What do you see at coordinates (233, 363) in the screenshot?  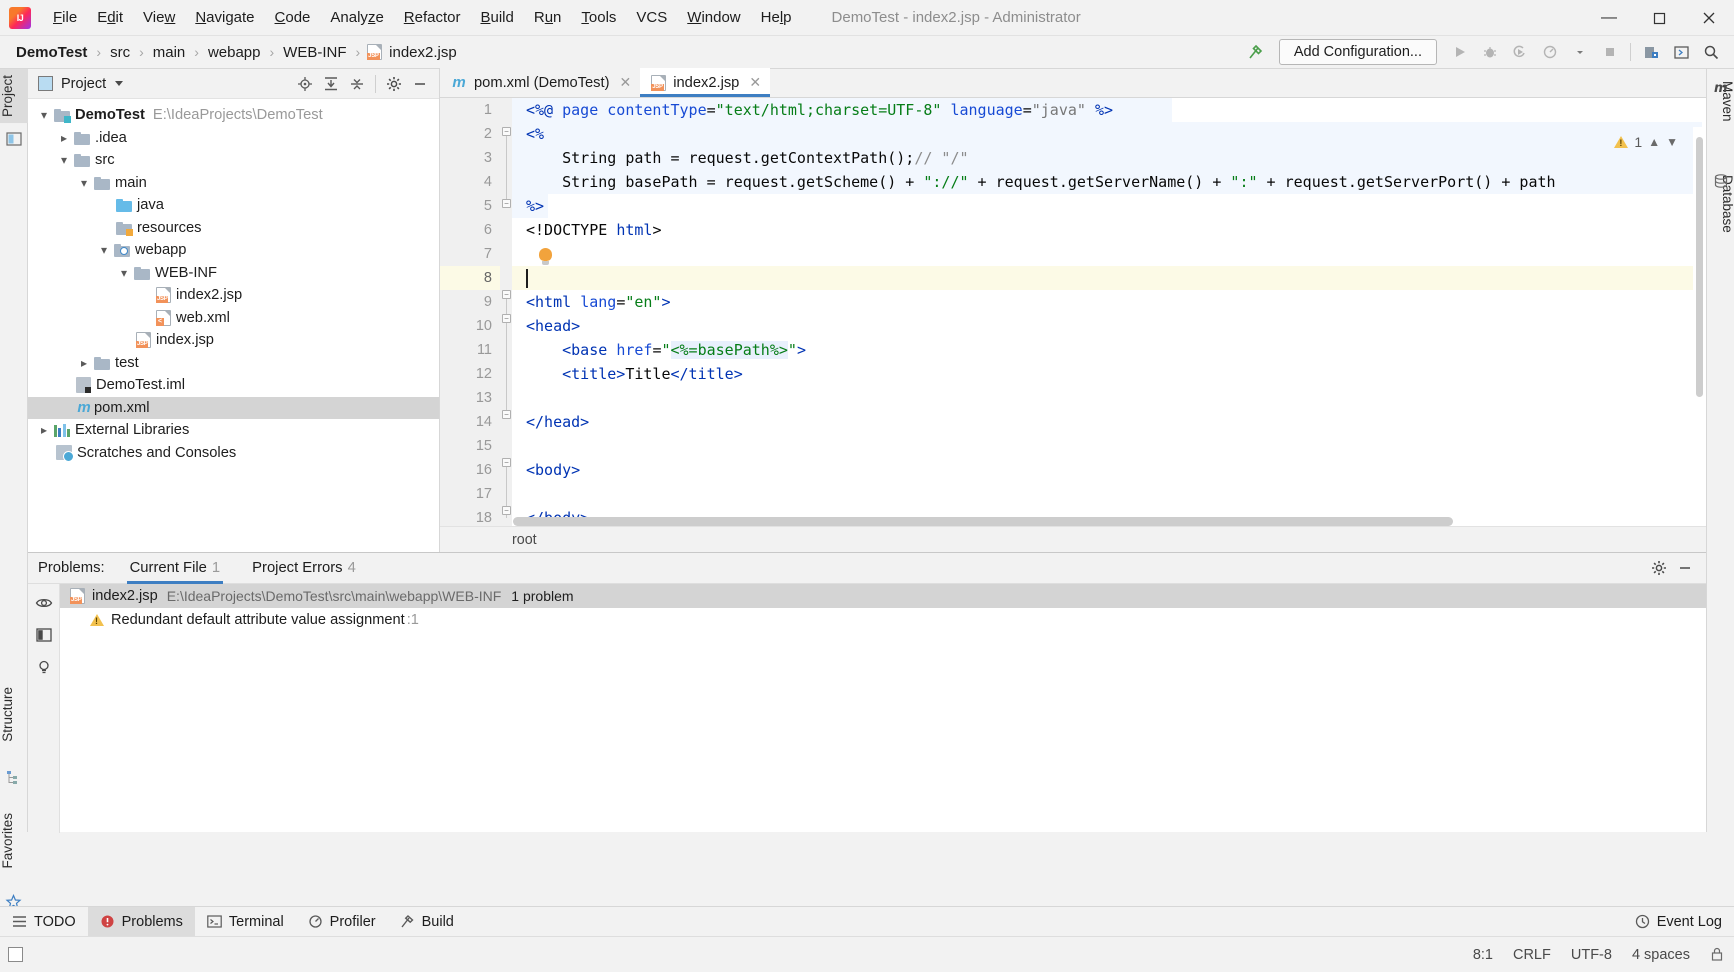 I see `tree-item-test: test` at bounding box center [233, 363].